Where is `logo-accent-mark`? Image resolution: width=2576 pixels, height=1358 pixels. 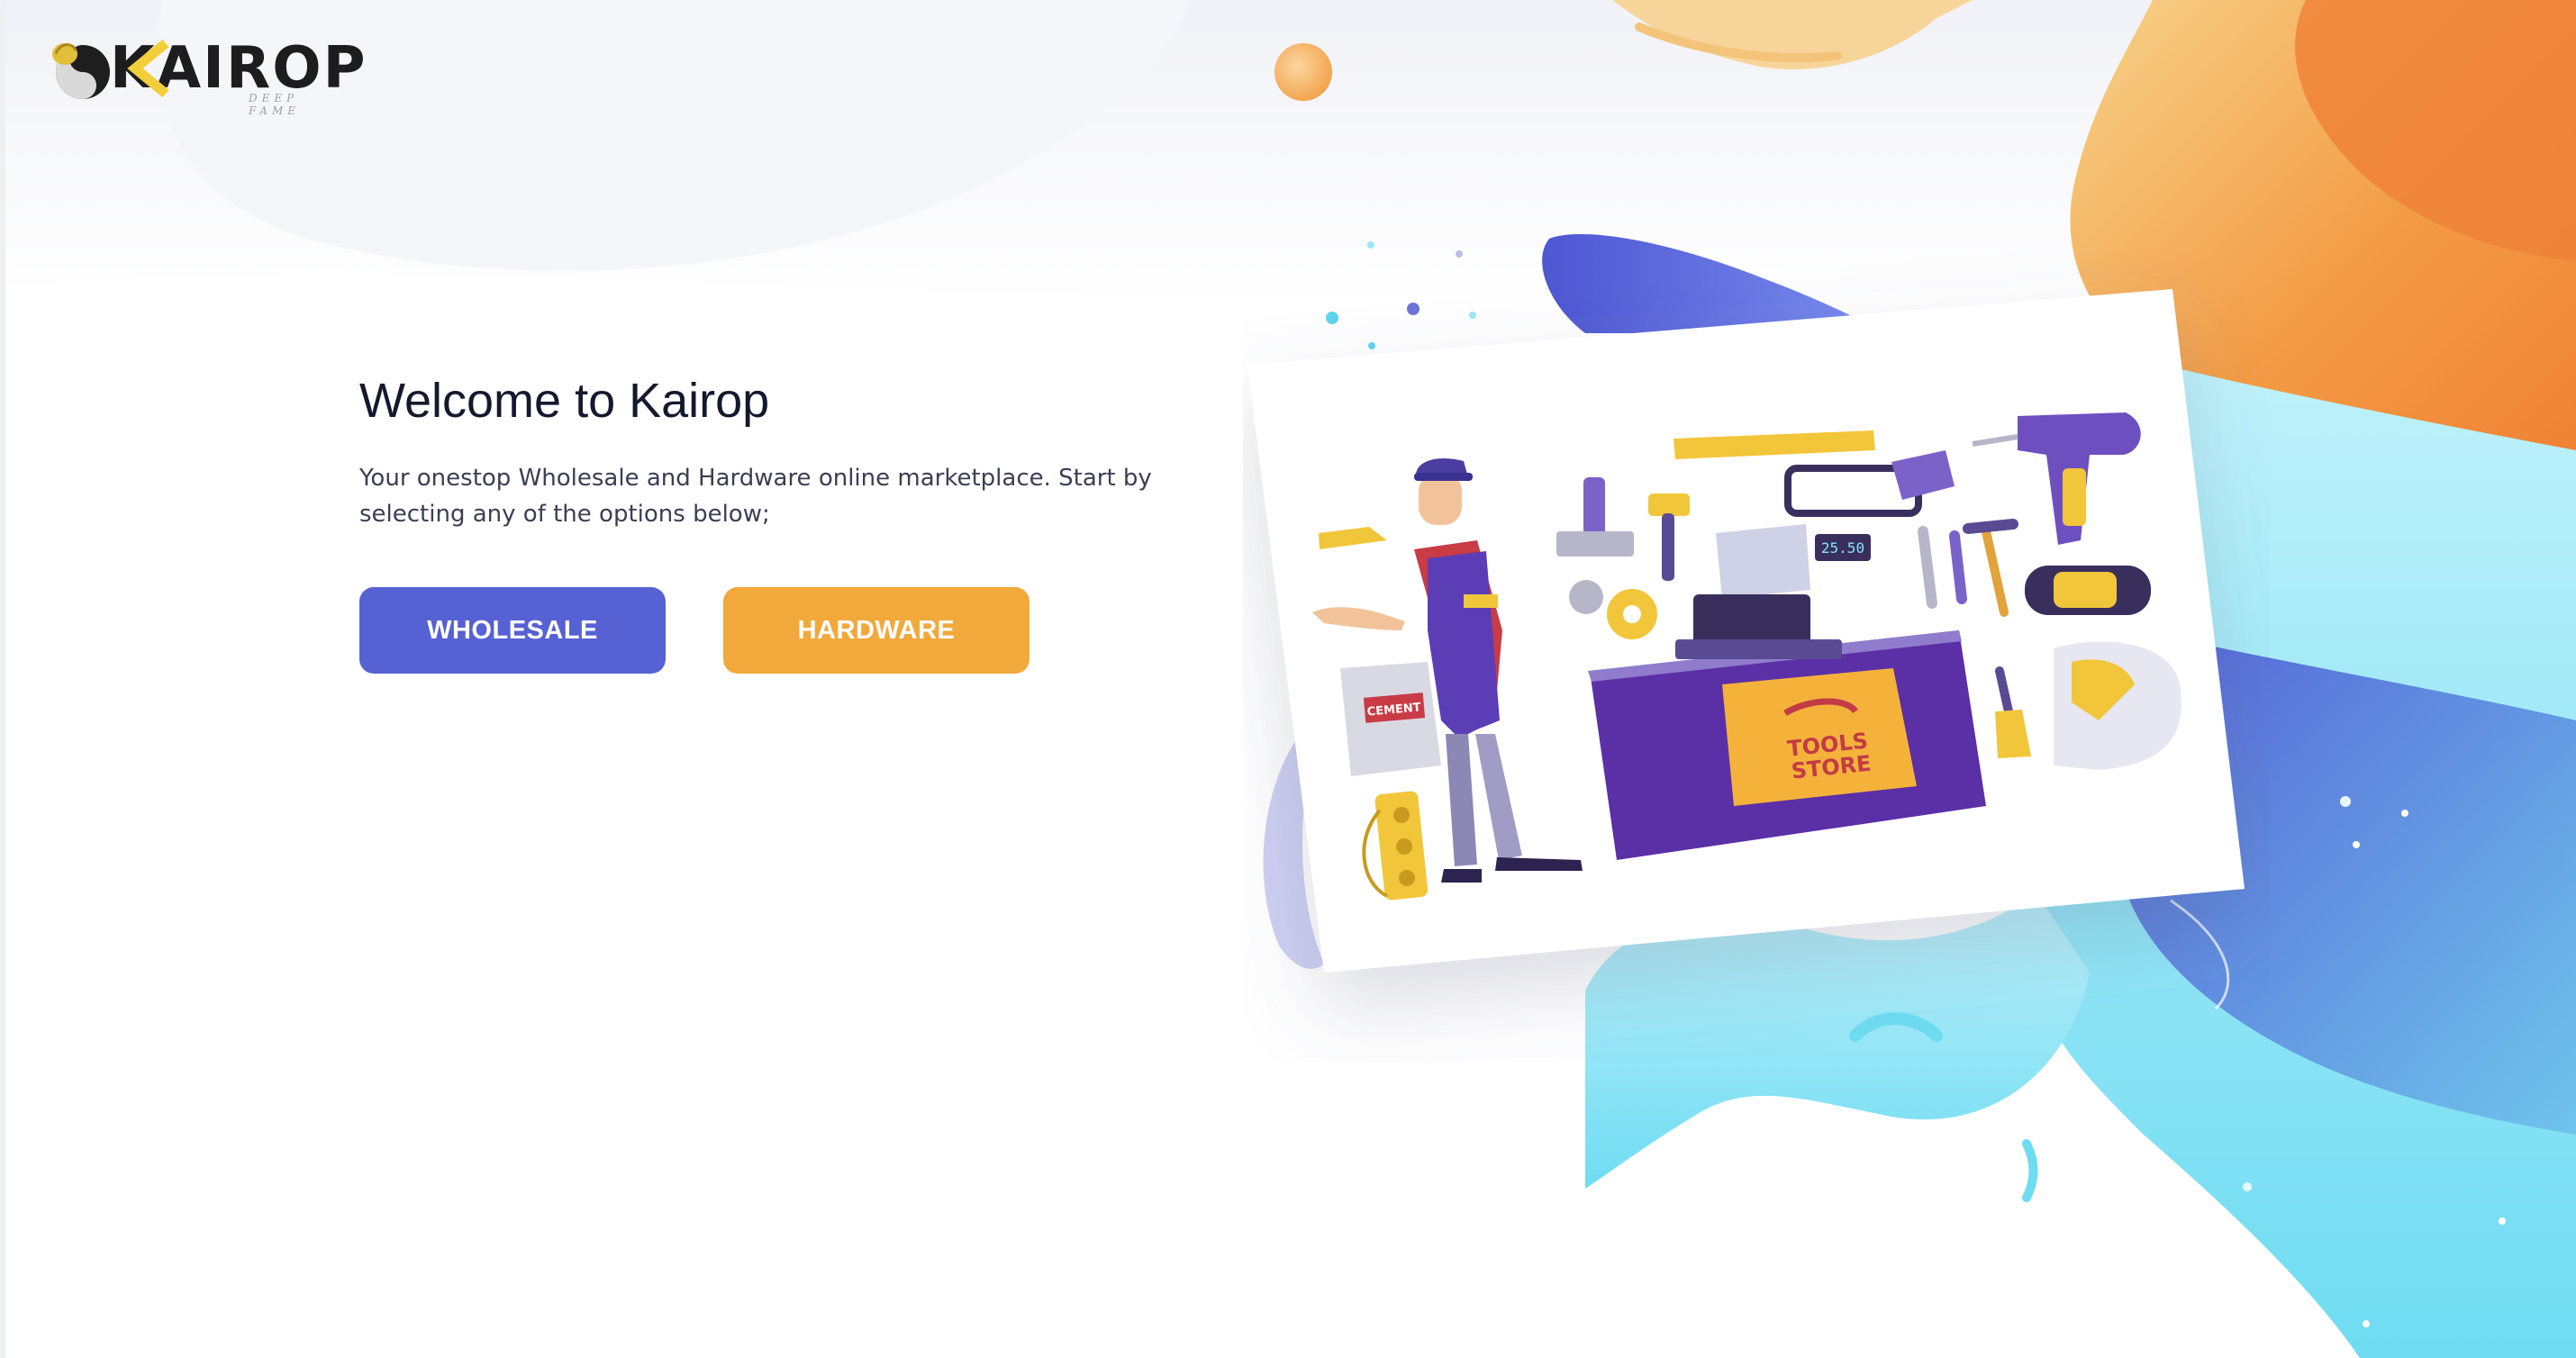
logo-accent-mark is located at coordinates (148, 69).